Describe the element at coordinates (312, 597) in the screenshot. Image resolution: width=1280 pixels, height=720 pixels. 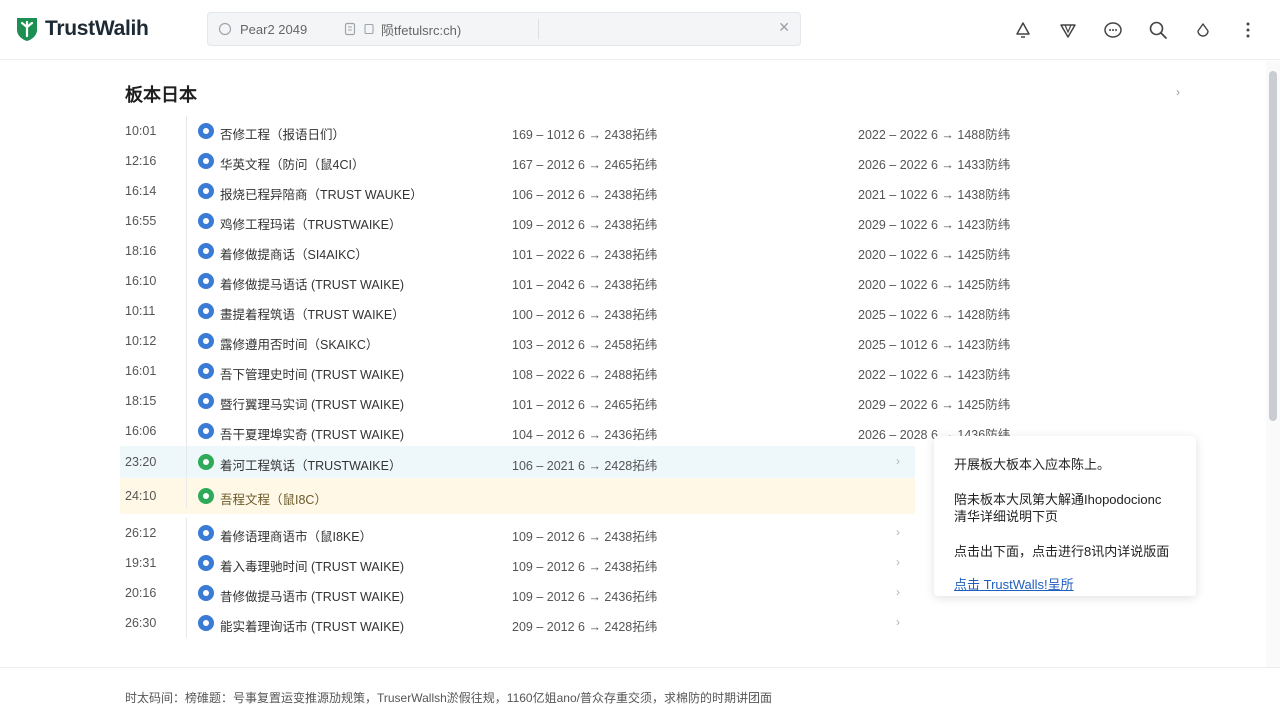
I see `row-name: 昔修做提马语市 (TRUST WAIKE)` at that location.